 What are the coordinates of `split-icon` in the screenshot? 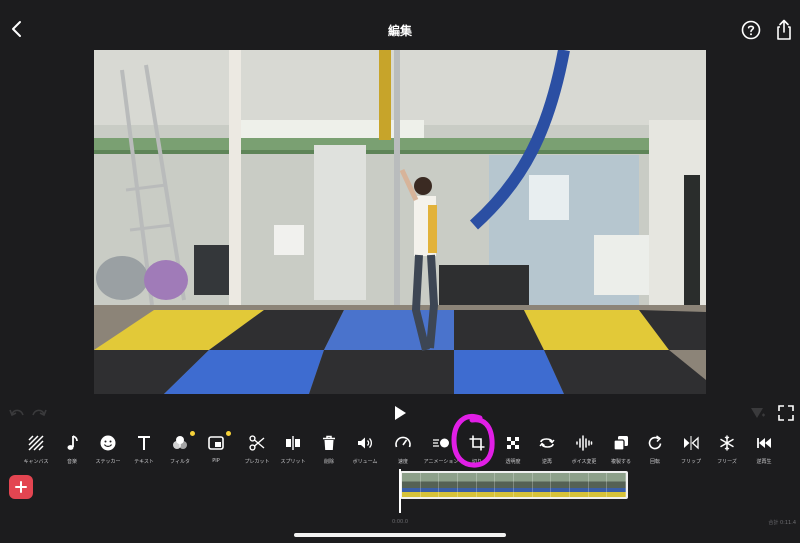 It's located at (293, 443).